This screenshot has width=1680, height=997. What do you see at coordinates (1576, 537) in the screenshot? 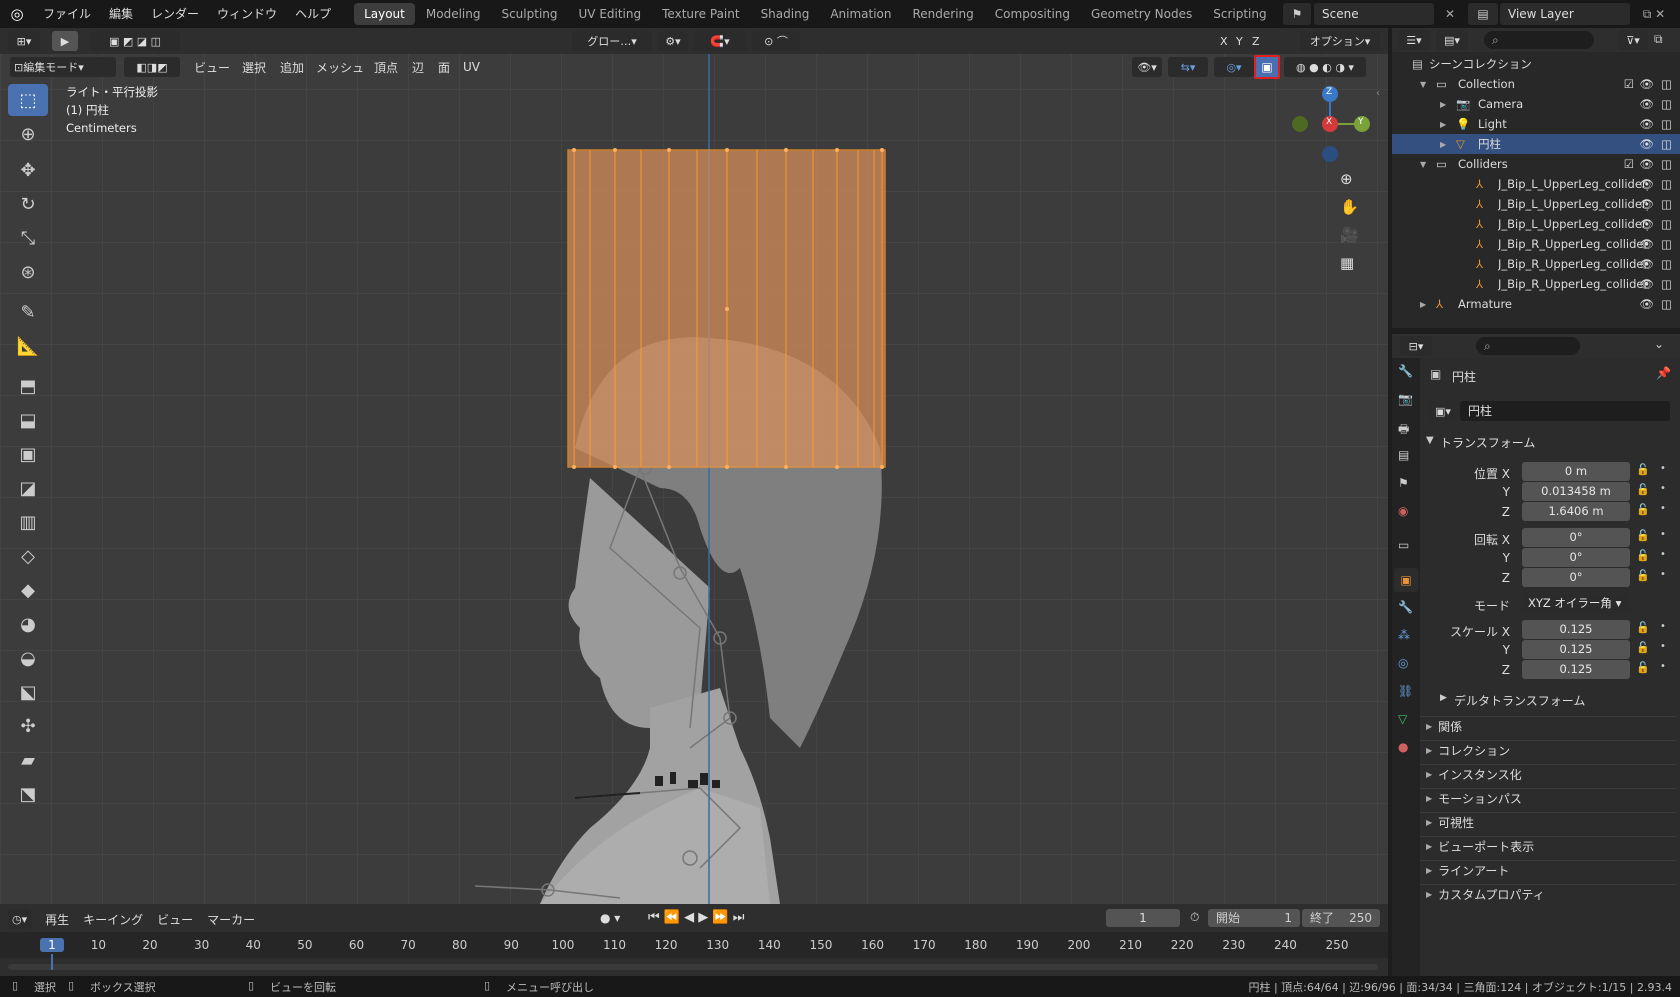
I see `rotation-x-field: 0°` at bounding box center [1576, 537].